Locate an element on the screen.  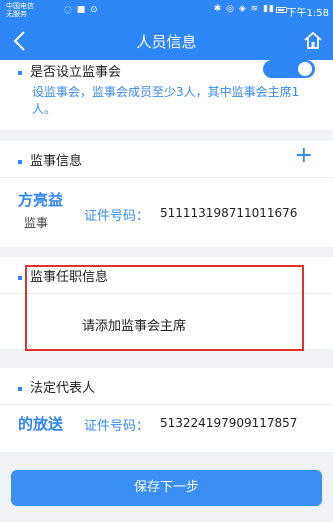
system-icons: ✱ ◎ ◈ ≋ ▮▮ is located at coordinates (244, 9).